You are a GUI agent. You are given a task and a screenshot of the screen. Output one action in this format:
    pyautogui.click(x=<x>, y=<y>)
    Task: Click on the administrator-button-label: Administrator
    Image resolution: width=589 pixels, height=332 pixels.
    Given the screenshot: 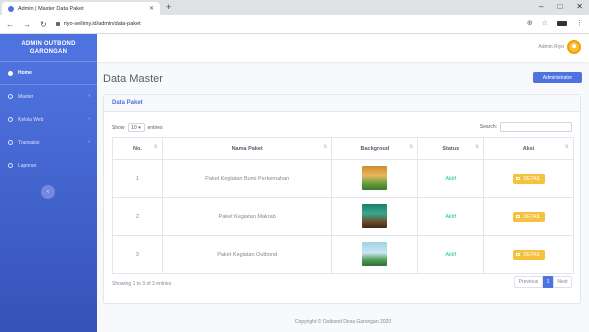 What is the action you would take?
    pyautogui.click(x=557, y=77)
    